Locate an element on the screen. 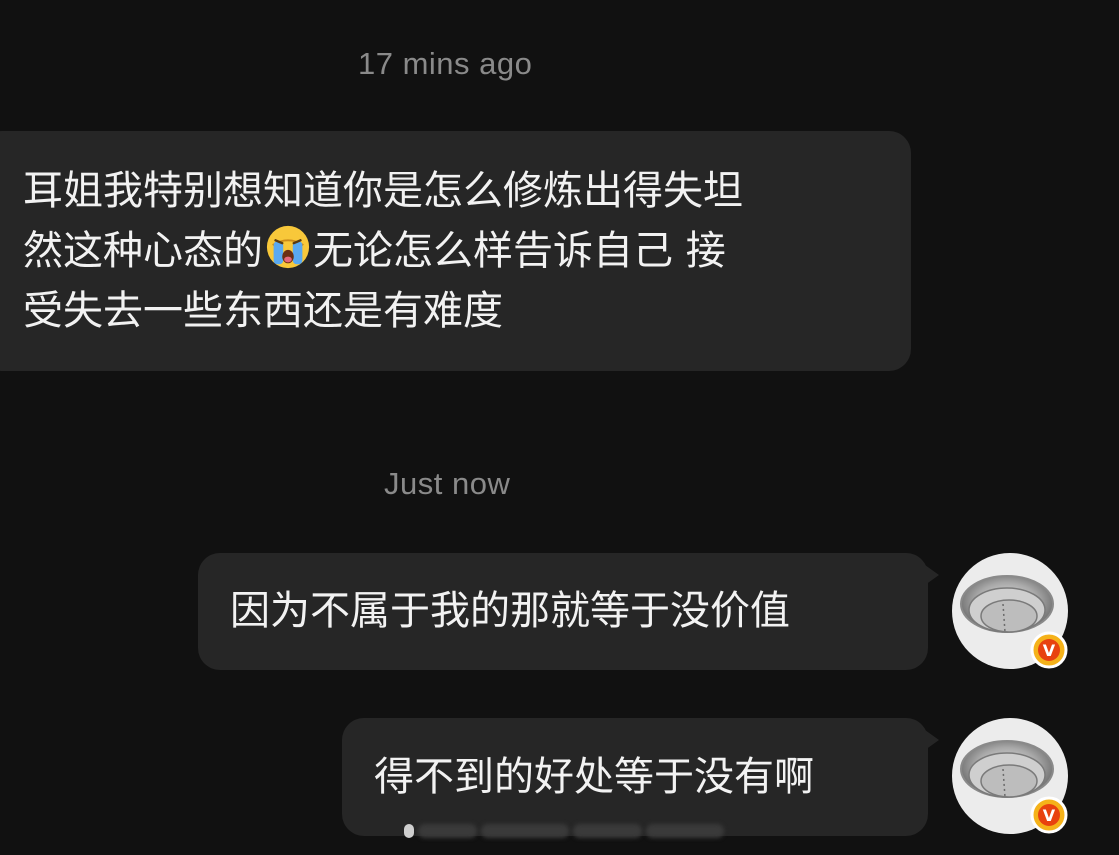 Image resolution: width=1119 pixels, height=855 pixels. outgoing-message-text: 因为不属于我的那就等于没价值 is located at coordinates (510, 611).